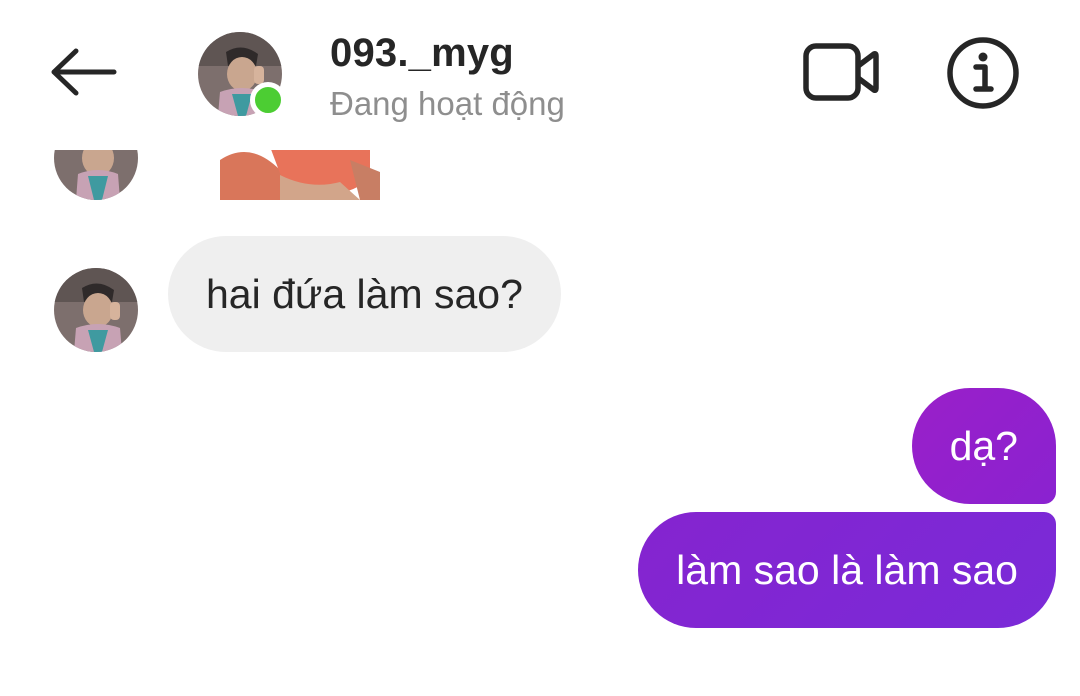 This screenshot has height=696, width=1080. I want to click on video-camera-icon, so click(841, 74).